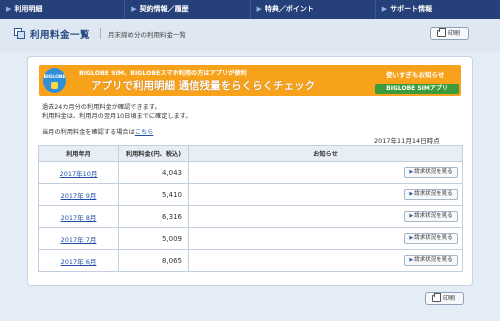 The height and width of the screenshot is (321, 500). What do you see at coordinates (289, 9) in the screenshot?
I see `nav-item-label: 特典／ポイント` at bounding box center [289, 9].